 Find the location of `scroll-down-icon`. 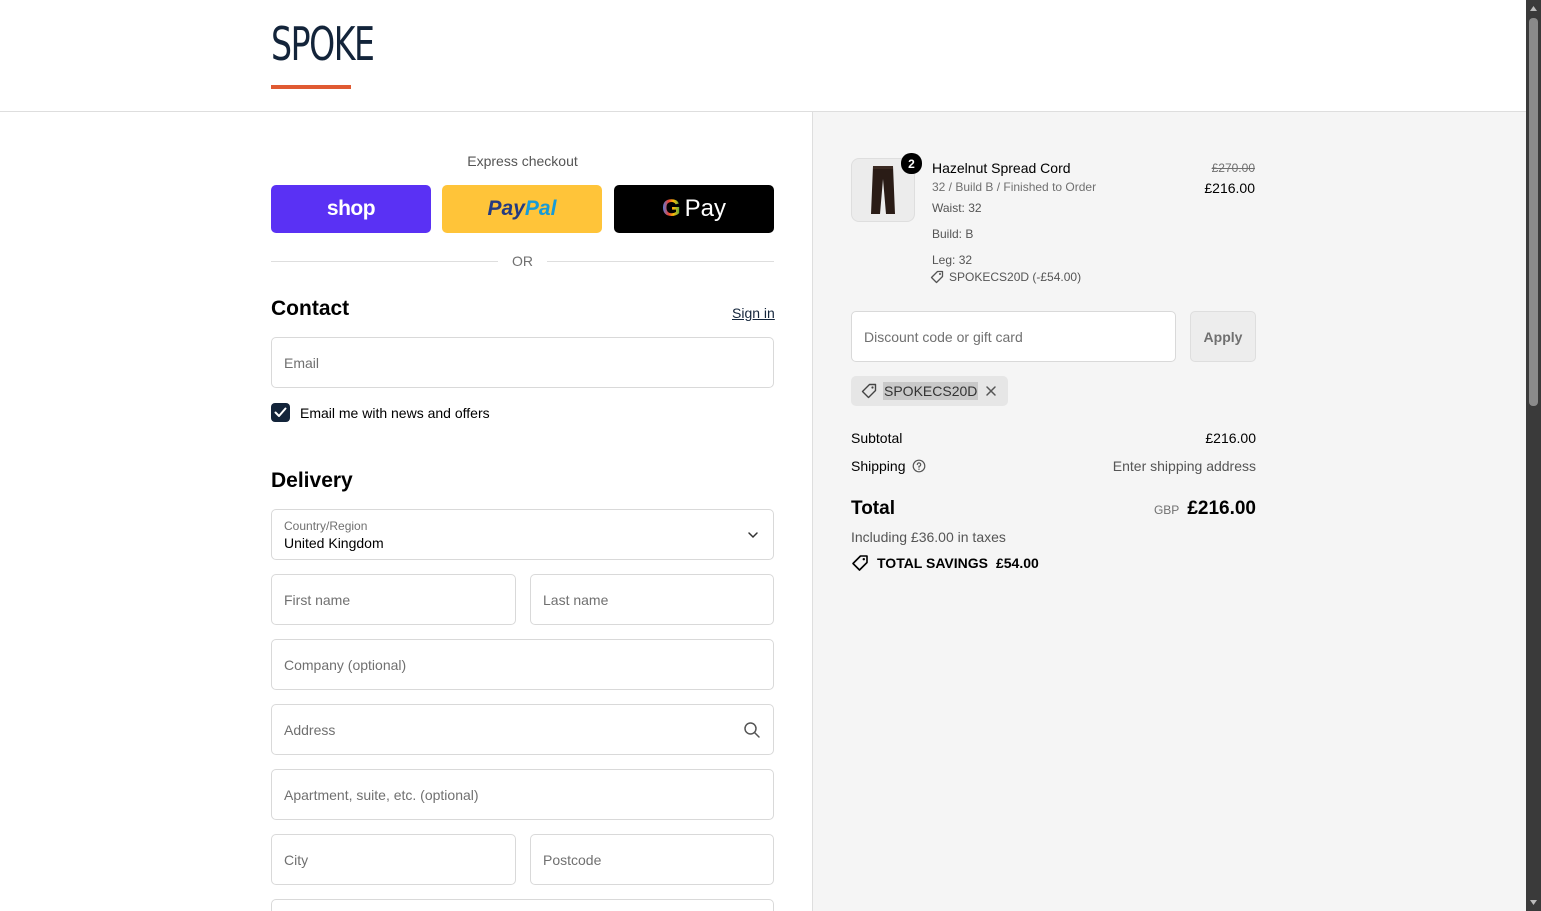

scroll-down-icon is located at coordinates (1533, 902).